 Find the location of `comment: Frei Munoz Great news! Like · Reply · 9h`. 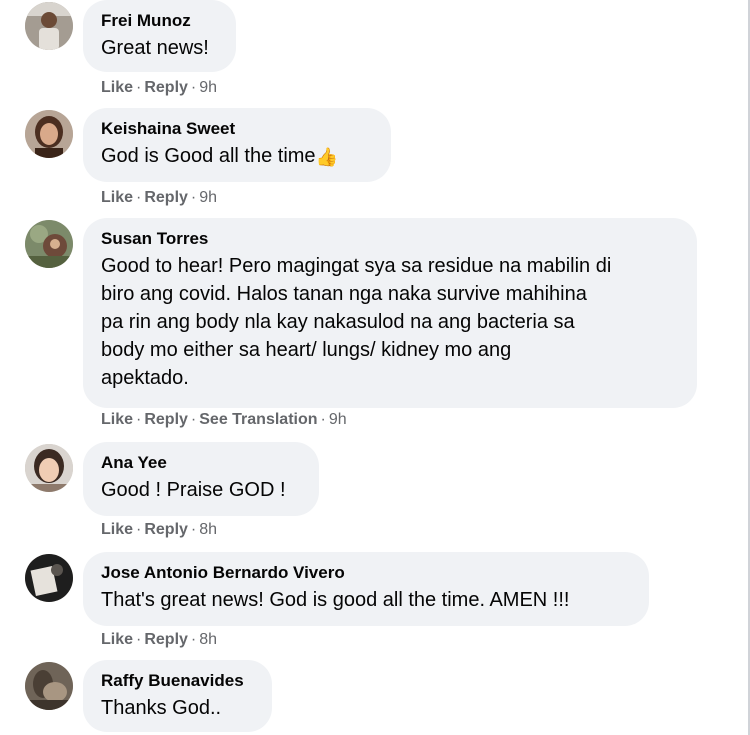

comment: Frei Munoz Great news! Like · Reply · 9h is located at coordinates (374, 50).